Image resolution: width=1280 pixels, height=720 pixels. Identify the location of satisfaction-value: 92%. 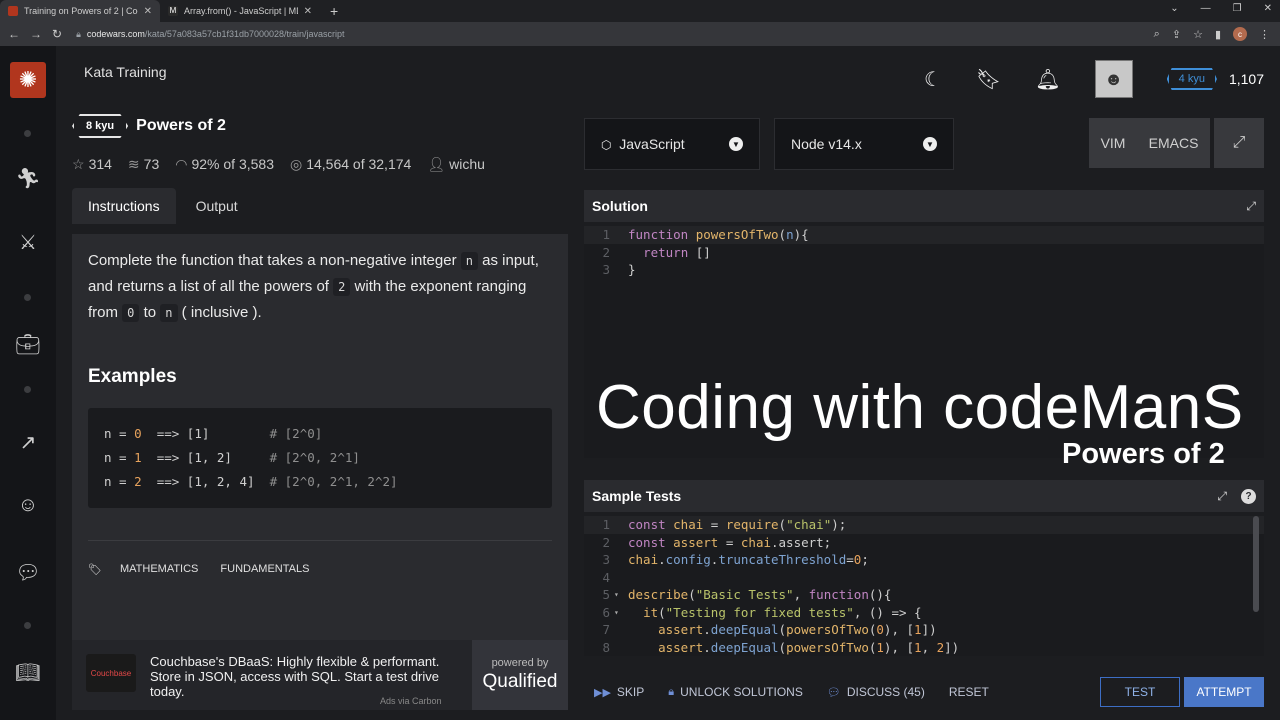
(205, 164).